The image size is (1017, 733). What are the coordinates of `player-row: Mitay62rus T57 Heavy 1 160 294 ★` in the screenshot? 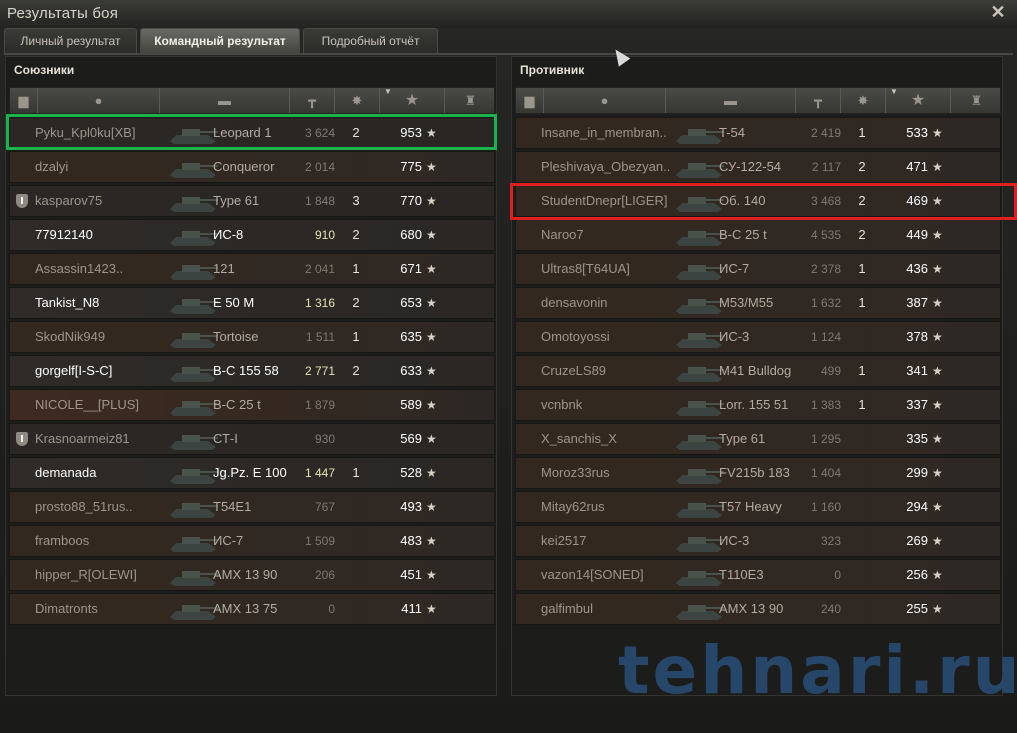 It's located at (758, 507).